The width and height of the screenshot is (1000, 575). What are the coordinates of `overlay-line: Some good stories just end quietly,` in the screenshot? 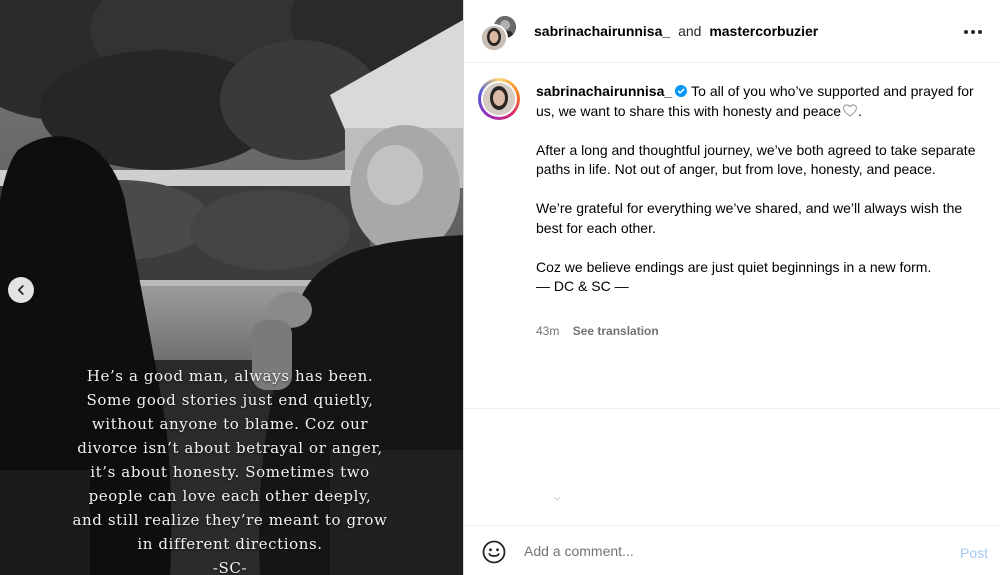 It's located at (230, 400).